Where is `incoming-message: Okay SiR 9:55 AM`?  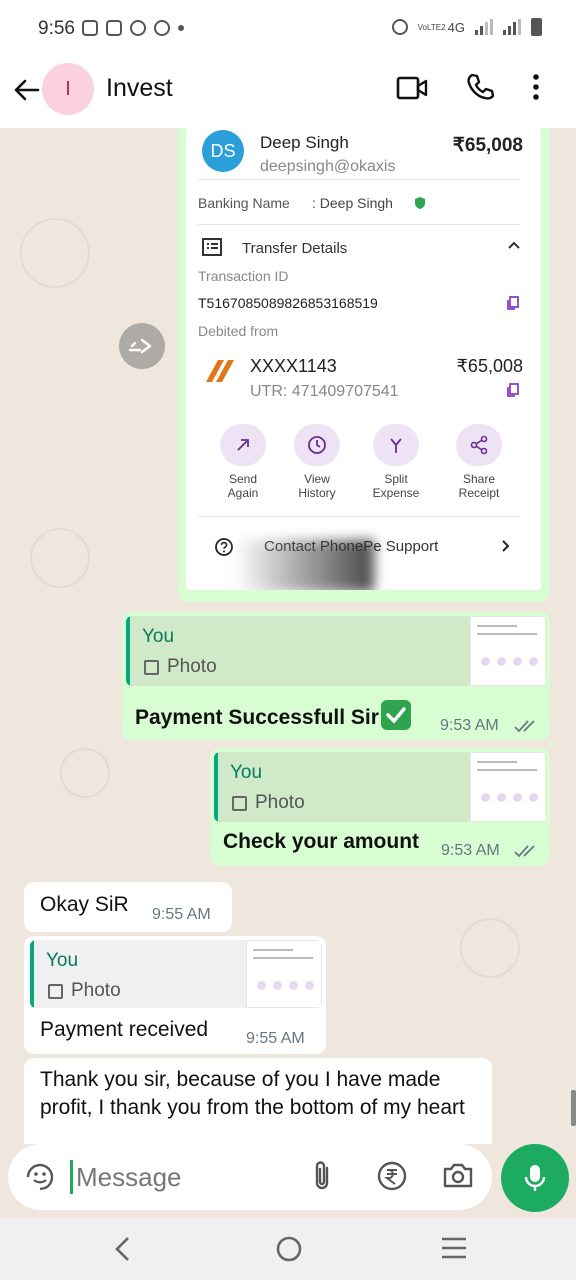 incoming-message: Okay SiR 9:55 AM is located at coordinates (128, 907).